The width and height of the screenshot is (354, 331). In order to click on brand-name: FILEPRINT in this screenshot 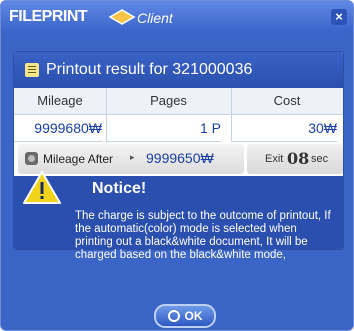, I will do `click(48, 17)`.